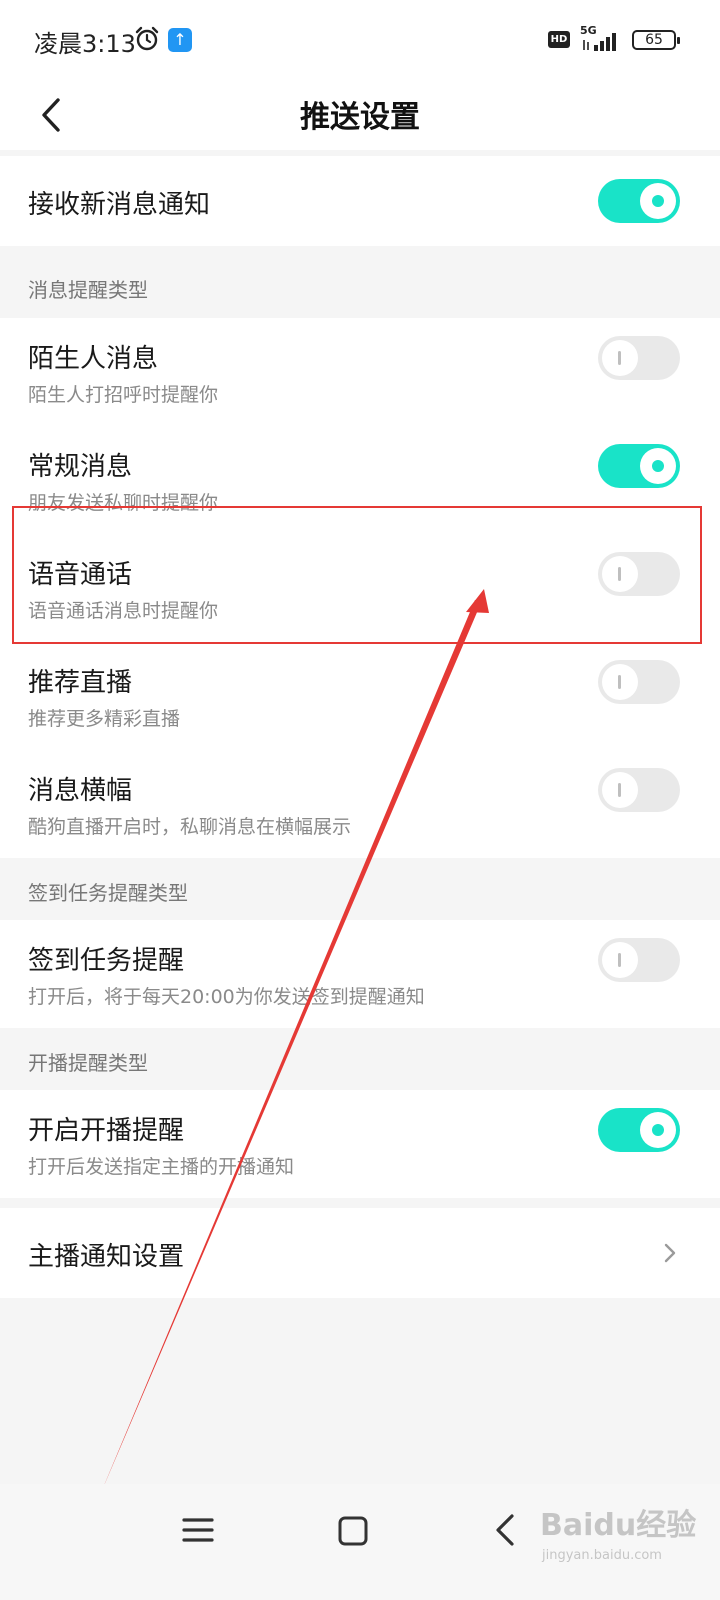 The width and height of the screenshot is (720, 1600). What do you see at coordinates (360, 1253) in the screenshot?
I see `streamer-settings-row: 主播通知设置` at bounding box center [360, 1253].